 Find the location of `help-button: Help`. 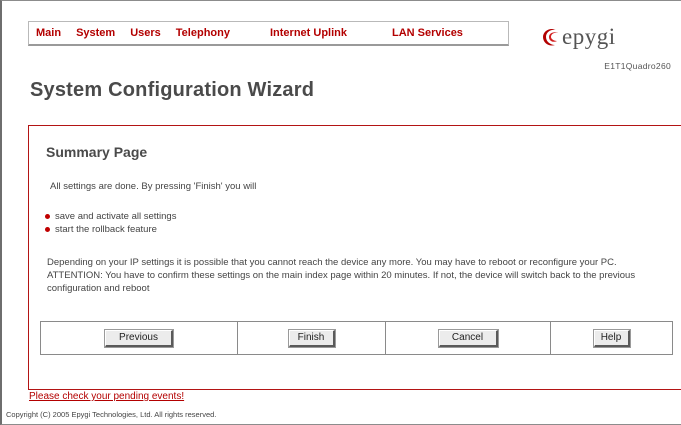

help-button: Help is located at coordinates (611, 338).